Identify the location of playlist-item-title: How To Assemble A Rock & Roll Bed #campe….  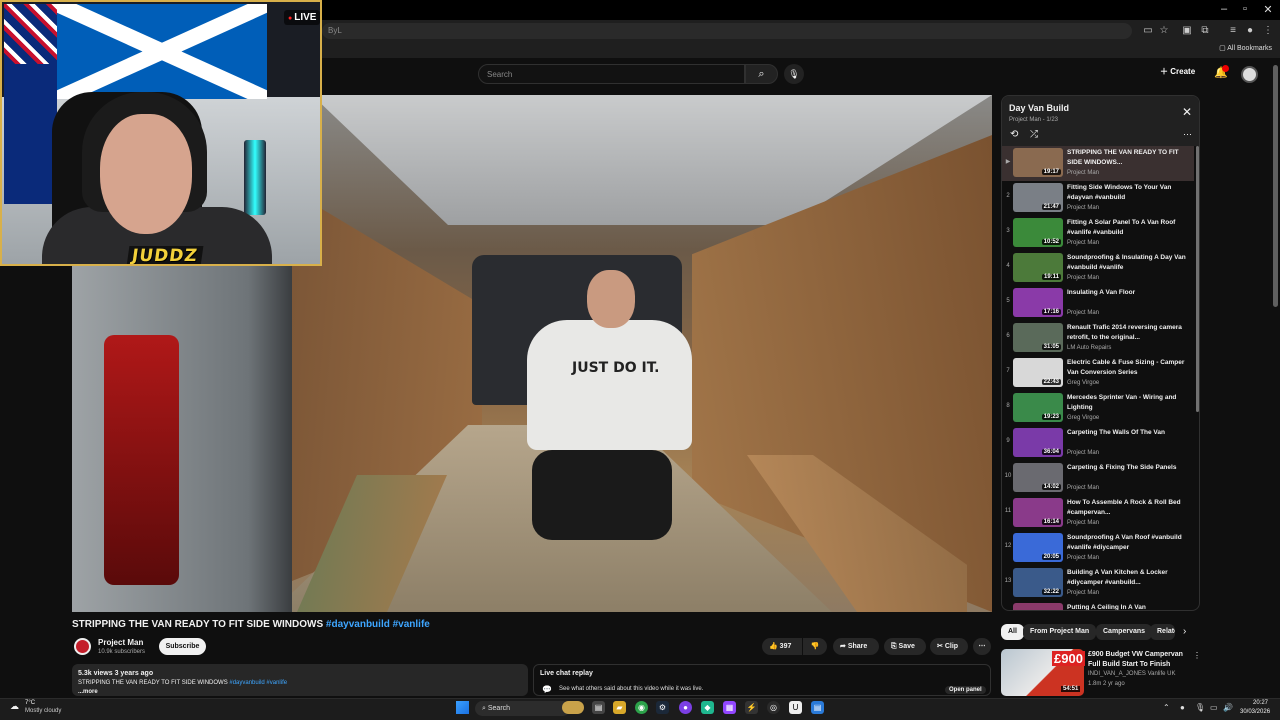
(1128, 508).